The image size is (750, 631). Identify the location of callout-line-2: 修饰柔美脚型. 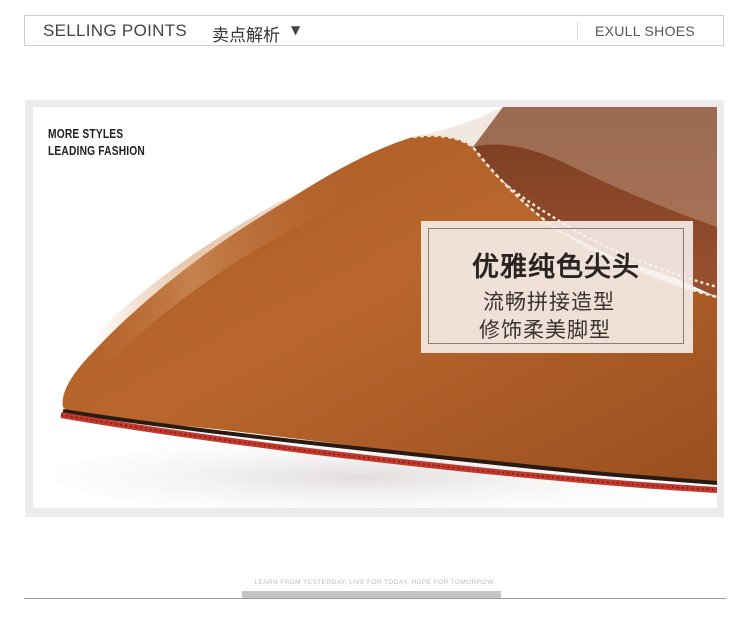
(545, 330).